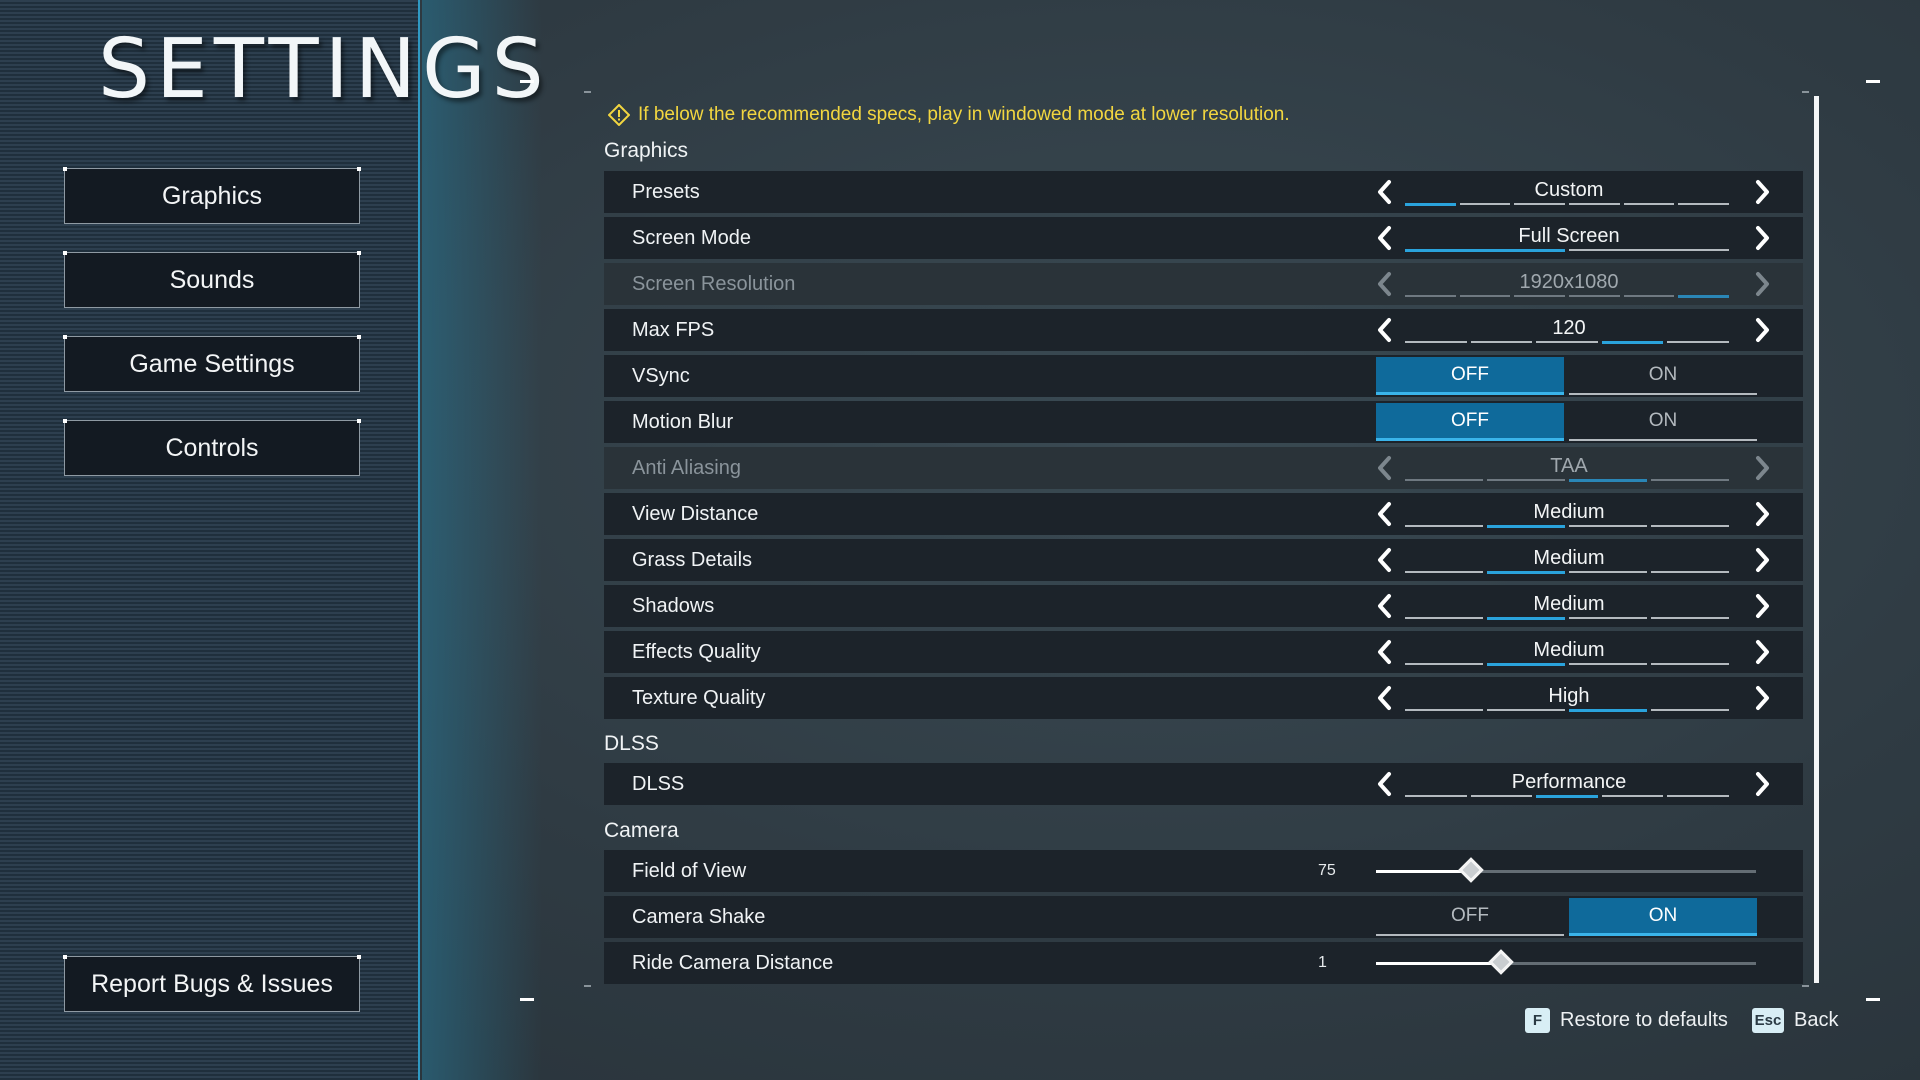 The width and height of the screenshot is (1920, 1080). I want to click on setting-row-motion-blur: Motion Blur OFF ON, so click(1203, 422).